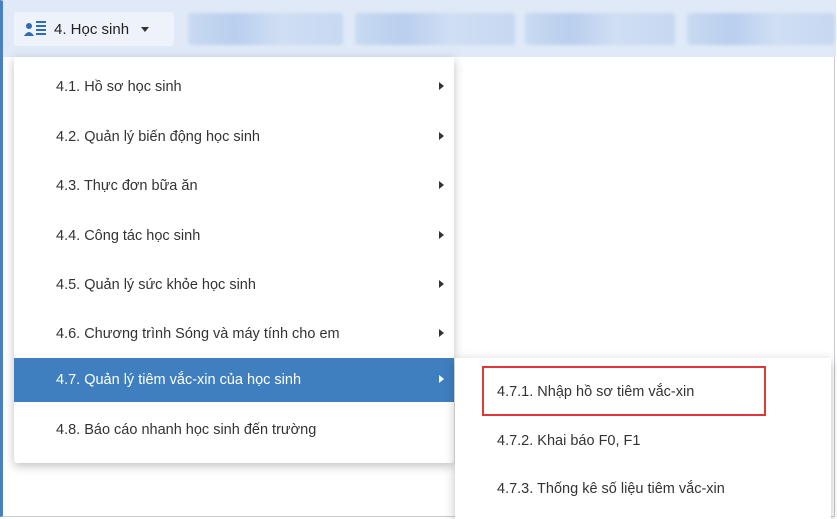  I want to click on submenu-item-4-7-1: 4.7.1. Nhập hồ sơ tiêm vắc-xin, so click(643, 392).